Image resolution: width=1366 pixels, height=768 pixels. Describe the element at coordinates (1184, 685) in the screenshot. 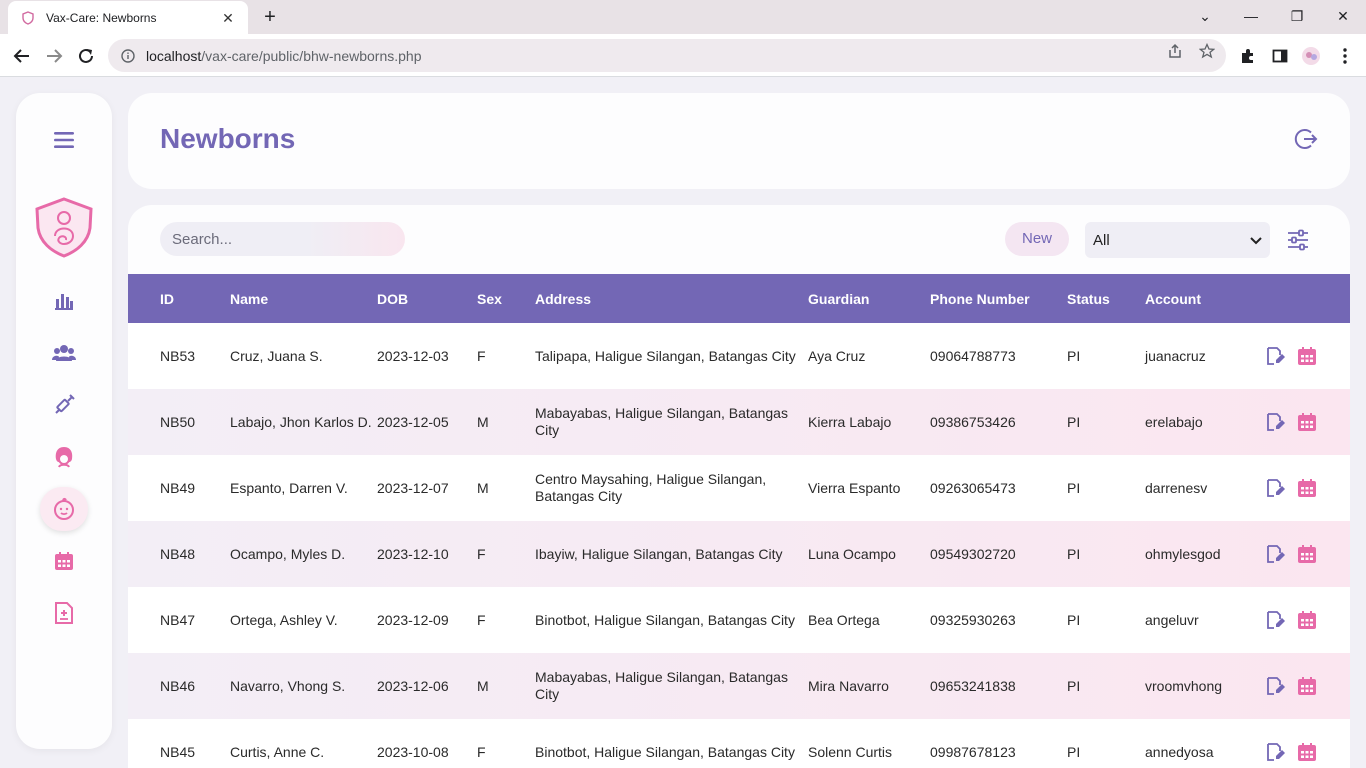

I see `cell-account: vroomvhong` at that location.